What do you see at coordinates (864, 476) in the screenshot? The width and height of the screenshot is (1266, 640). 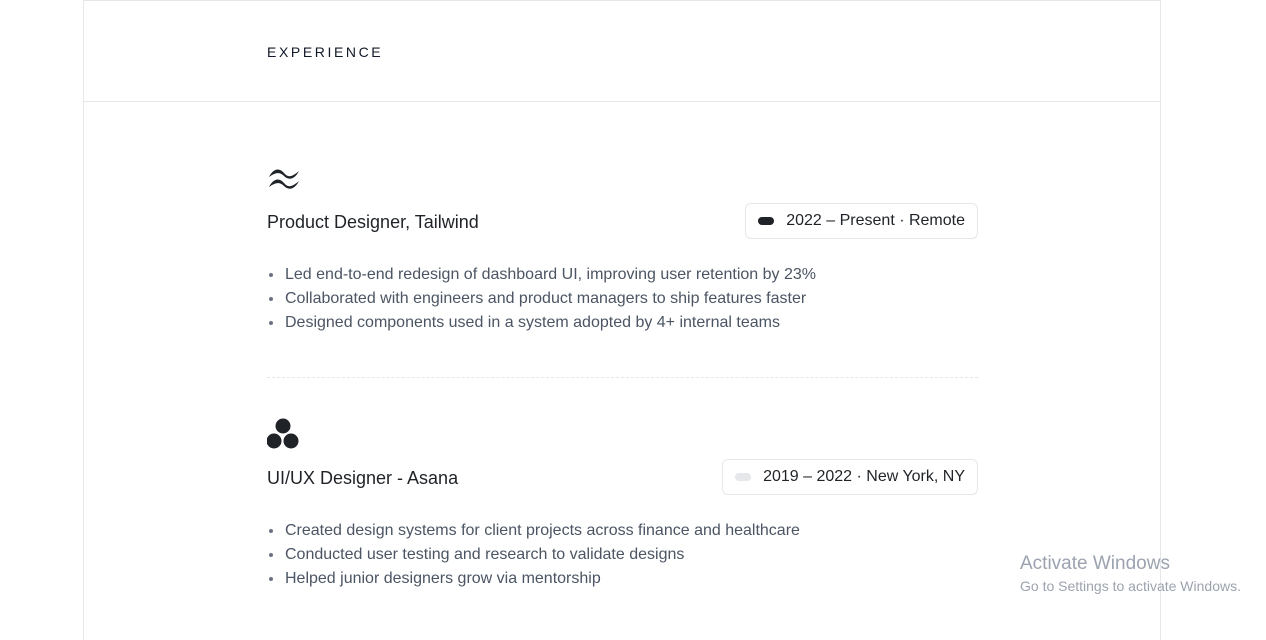 I see `badge-text: 2019 – 2022 · New York, NY` at bounding box center [864, 476].